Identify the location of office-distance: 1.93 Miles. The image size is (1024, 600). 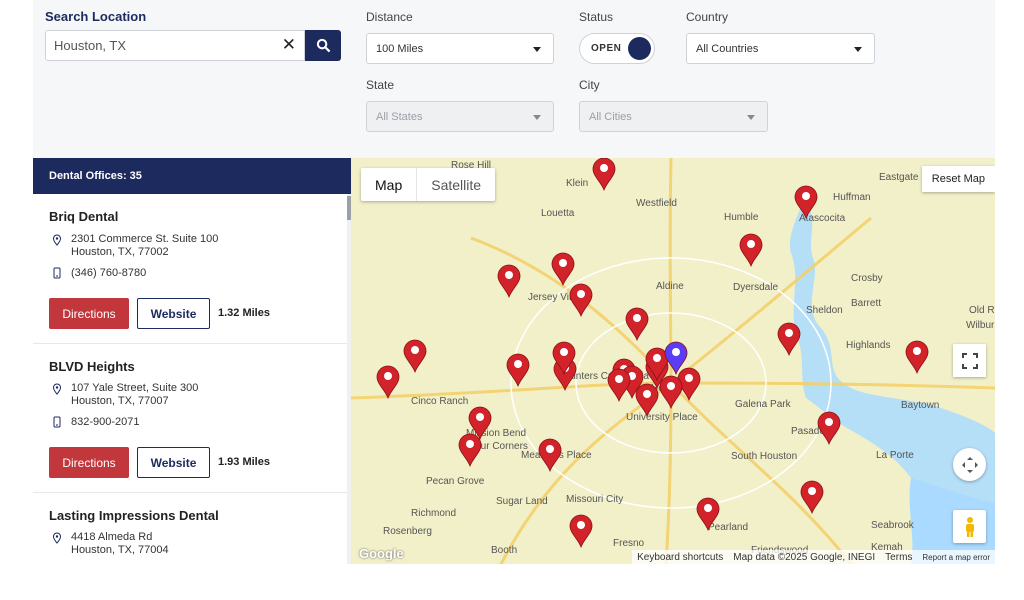
(244, 462).